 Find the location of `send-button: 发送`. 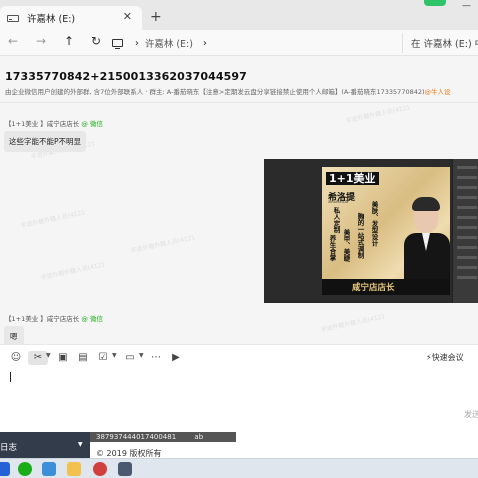

send-button: 发送 is located at coordinates (471, 414).